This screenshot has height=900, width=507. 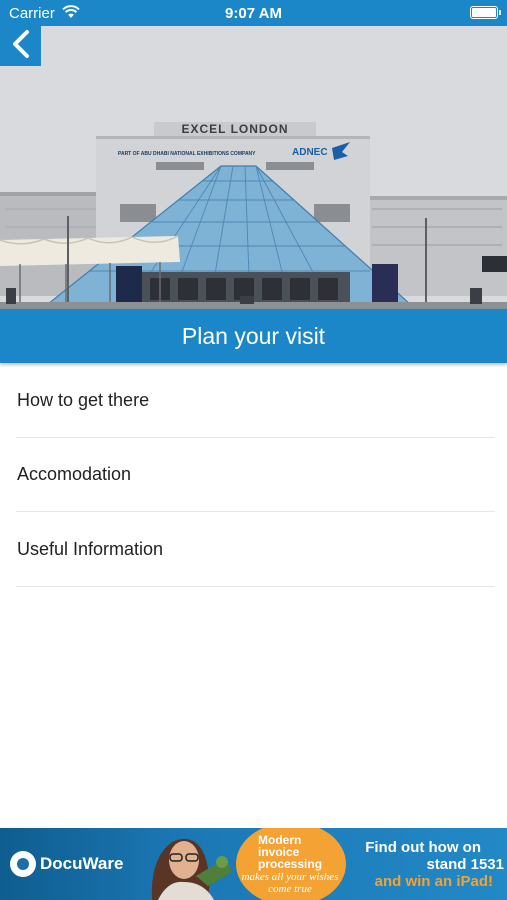 I want to click on ad-person-image, so click(x=191, y=869).